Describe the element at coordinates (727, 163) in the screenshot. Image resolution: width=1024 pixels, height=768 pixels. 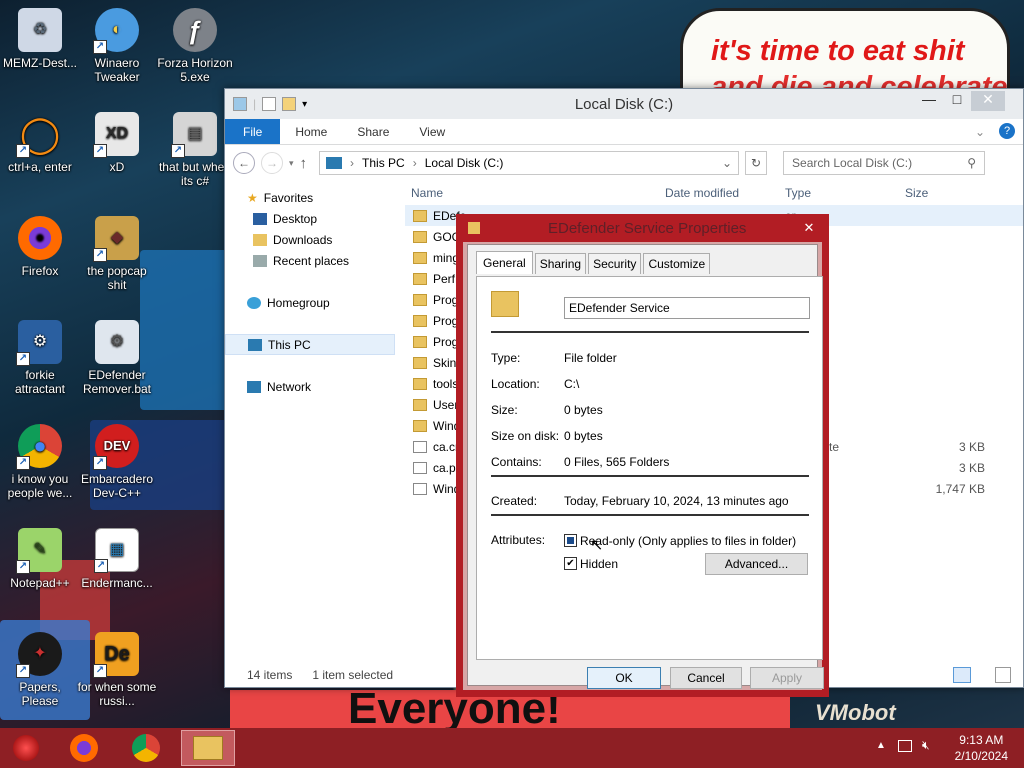
I see `address-dropdown-icon: ⌄` at that location.